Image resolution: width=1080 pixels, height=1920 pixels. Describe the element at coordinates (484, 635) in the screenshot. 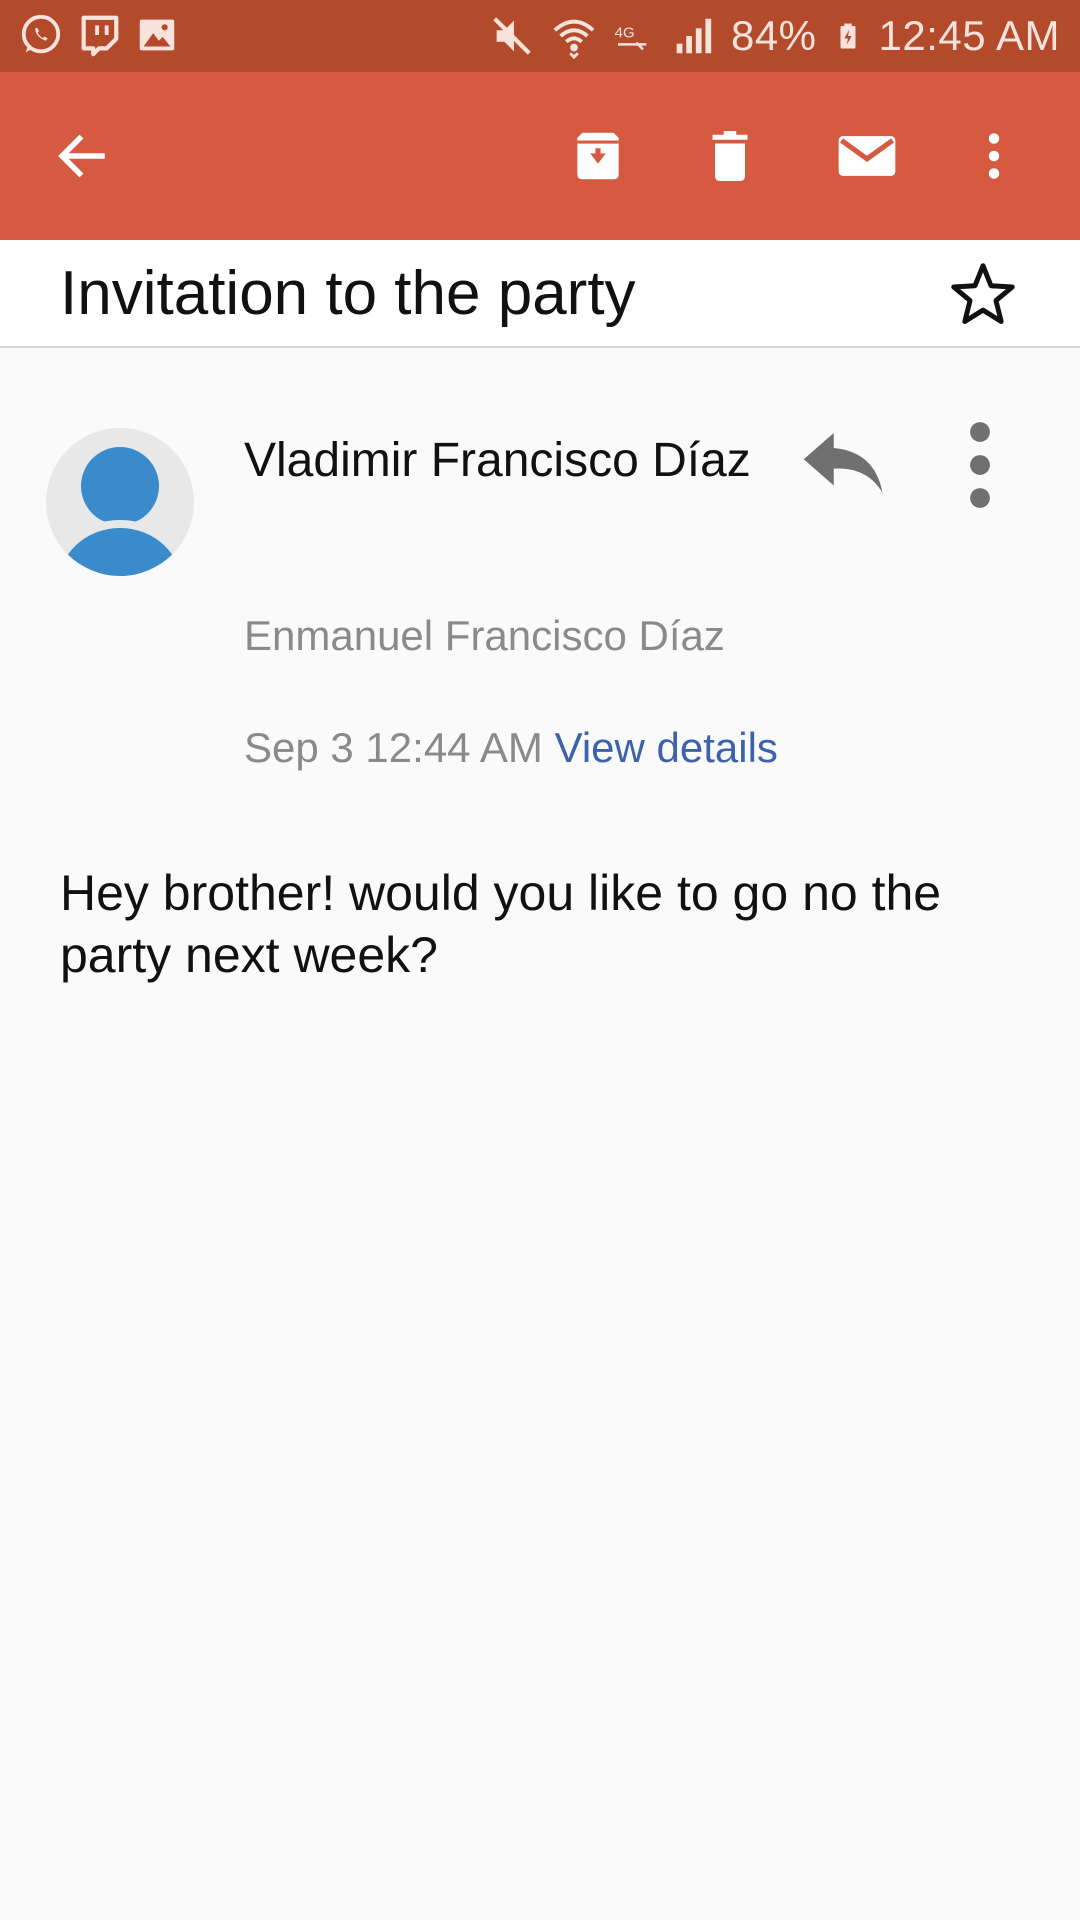

I see `recipient-name: Enmanuel Francisco Díaz` at that location.